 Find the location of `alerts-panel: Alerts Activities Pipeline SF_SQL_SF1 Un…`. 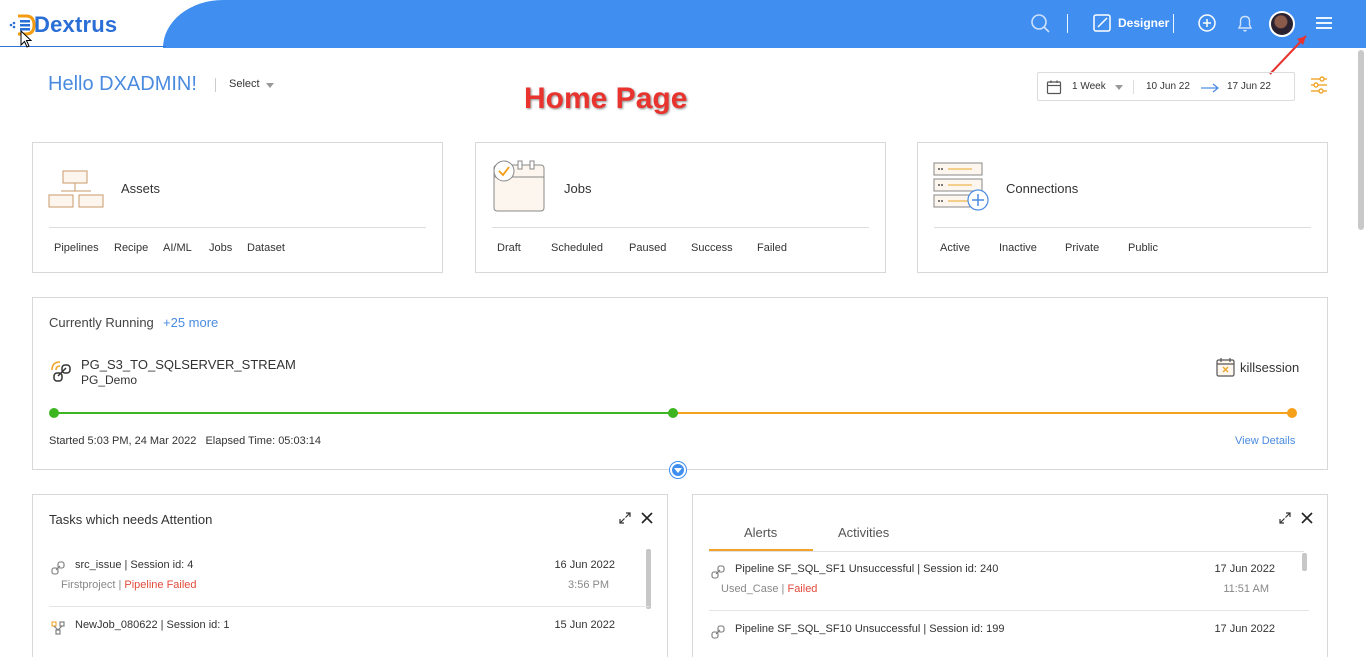

alerts-panel: Alerts Activities Pipeline SF_SQL_SF1 Un… is located at coordinates (1010, 575).